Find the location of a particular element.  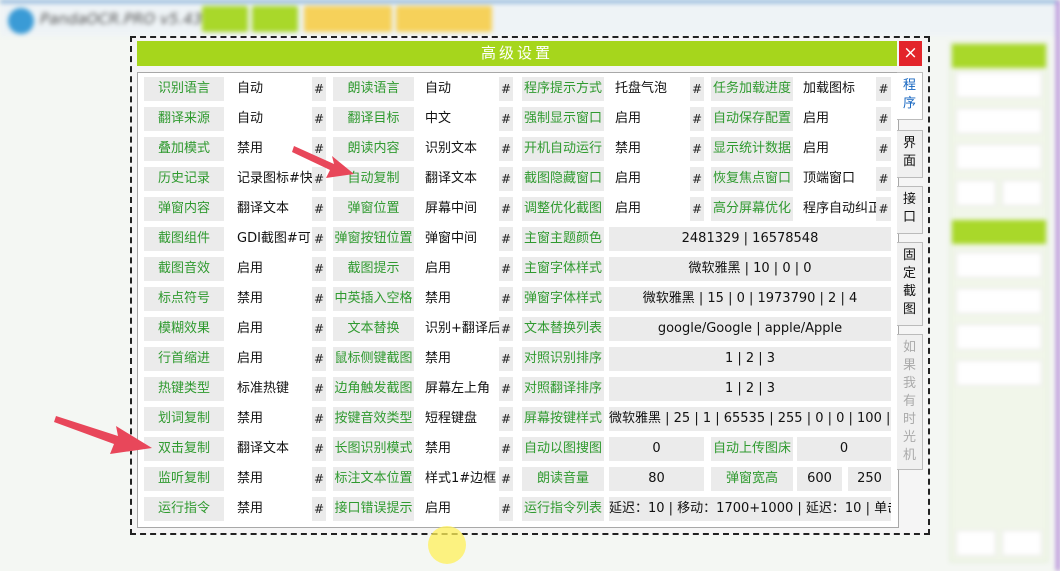

setting-value-field: 微软雅黑 | 10 | 0 | 0 is located at coordinates (750, 269).